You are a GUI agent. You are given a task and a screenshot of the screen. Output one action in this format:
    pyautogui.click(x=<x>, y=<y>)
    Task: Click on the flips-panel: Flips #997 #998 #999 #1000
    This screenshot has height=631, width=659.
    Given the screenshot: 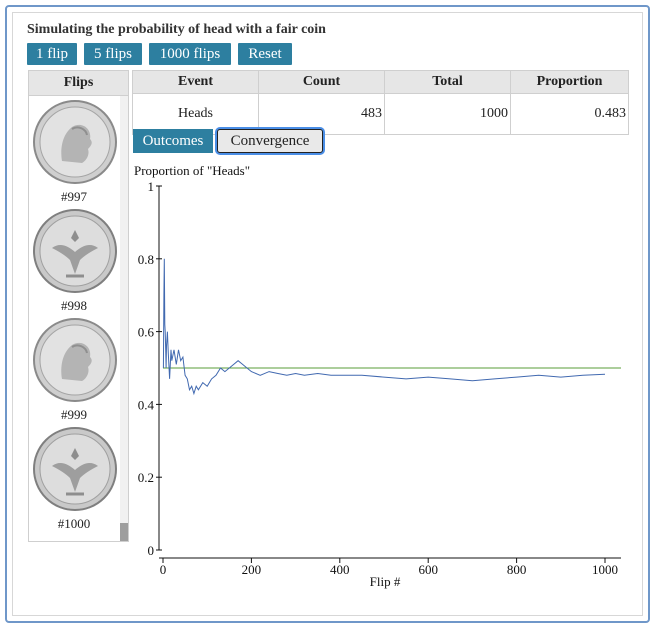 What is the action you would take?
    pyautogui.click(x=78, y=306)
    